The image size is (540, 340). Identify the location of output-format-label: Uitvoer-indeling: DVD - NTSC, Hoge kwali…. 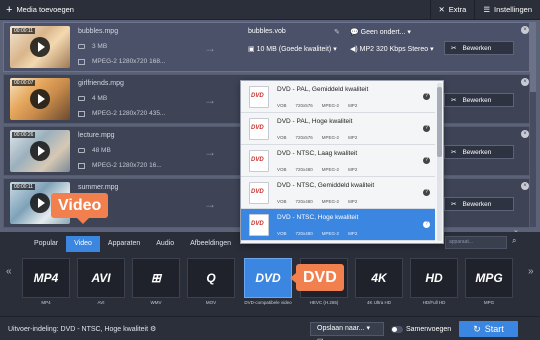
(82, 329).